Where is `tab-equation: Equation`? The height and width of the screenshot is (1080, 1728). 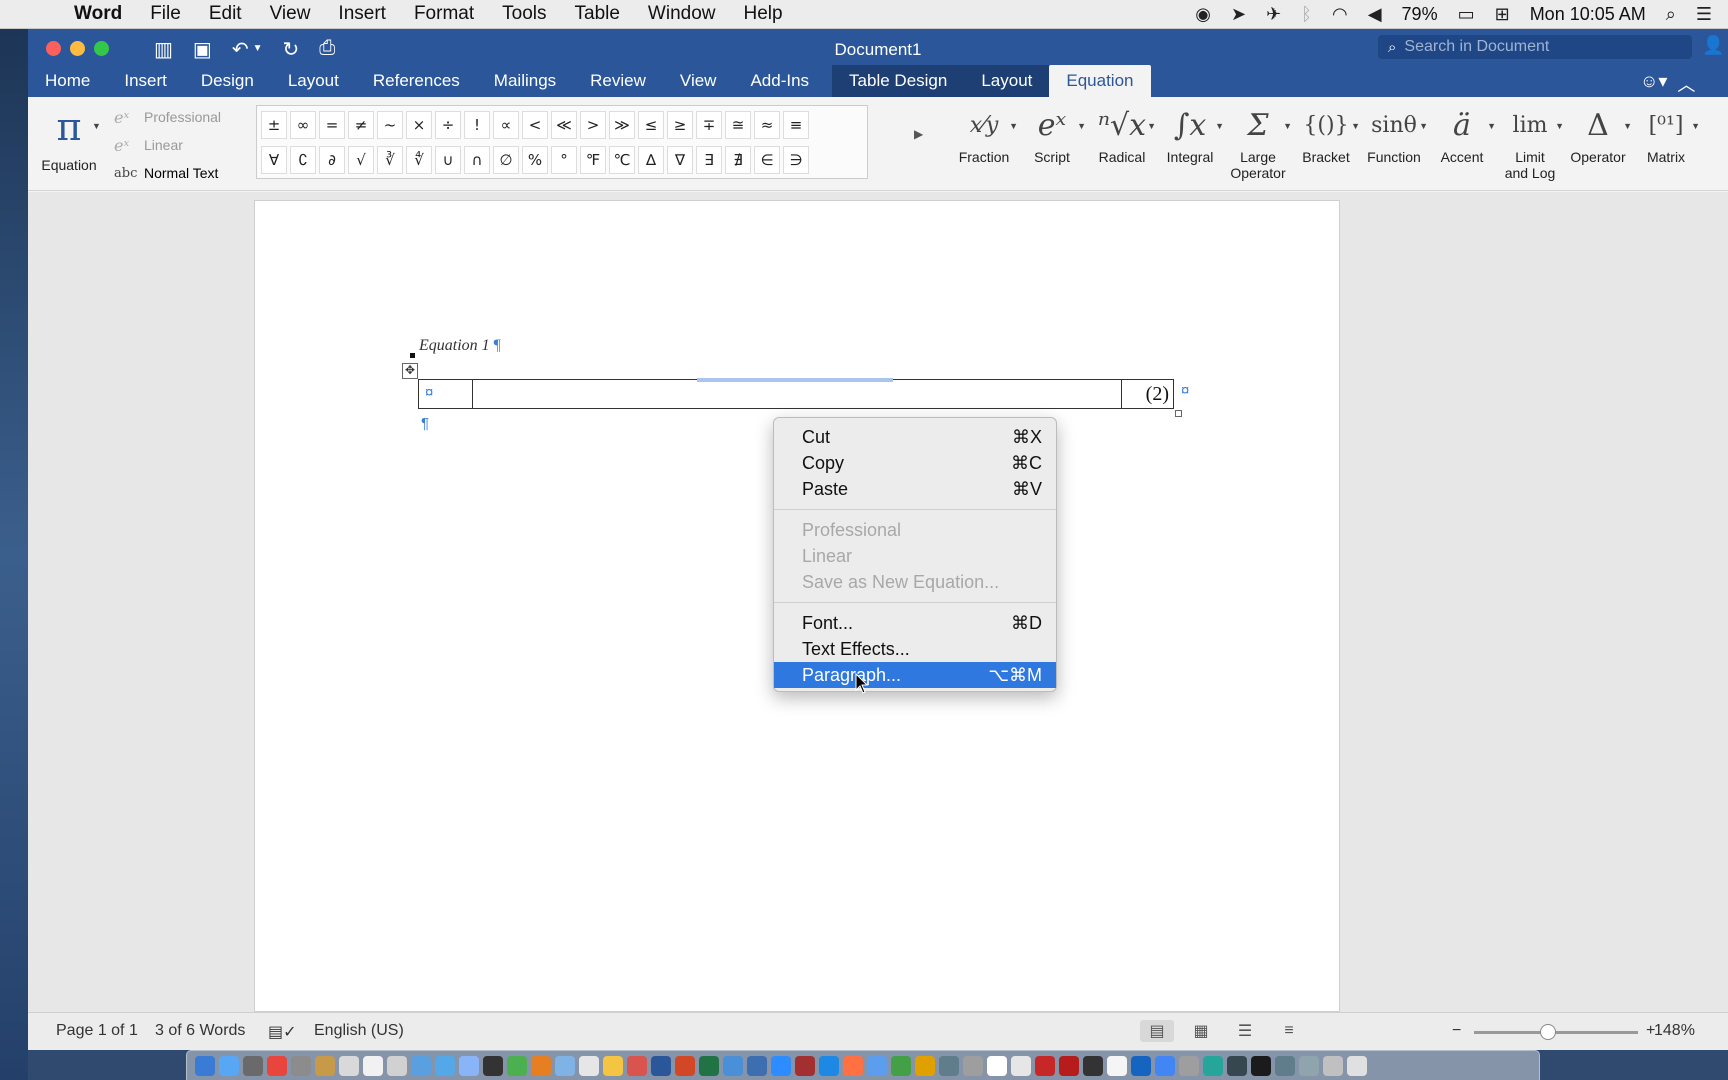 tab-equation: Equation is located at coordinates (1100, 81).